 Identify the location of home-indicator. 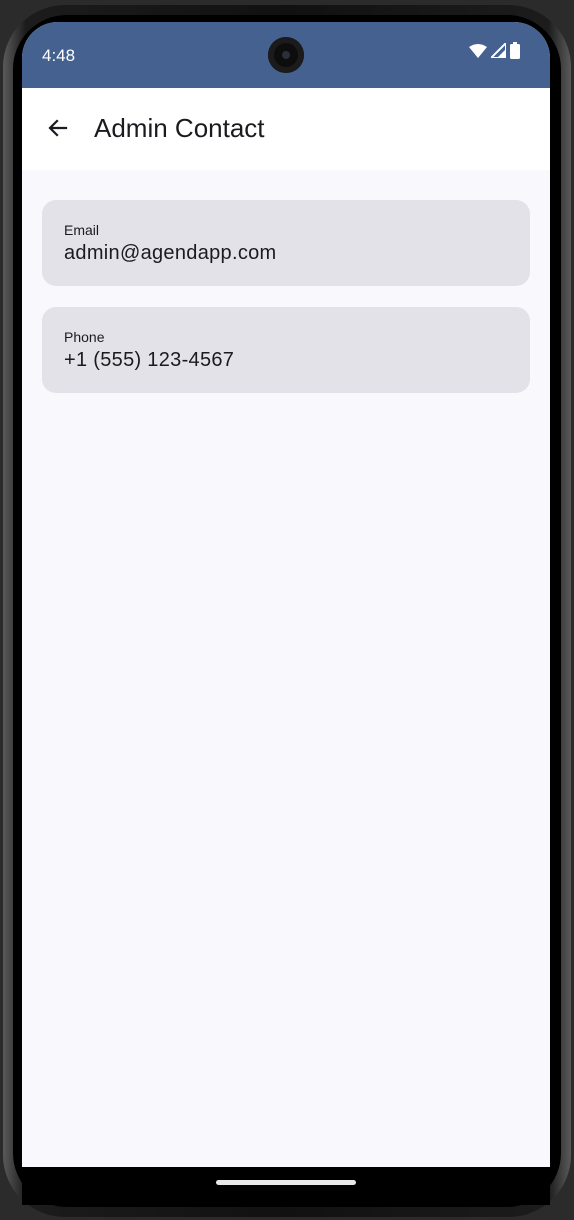
(286, 1182).